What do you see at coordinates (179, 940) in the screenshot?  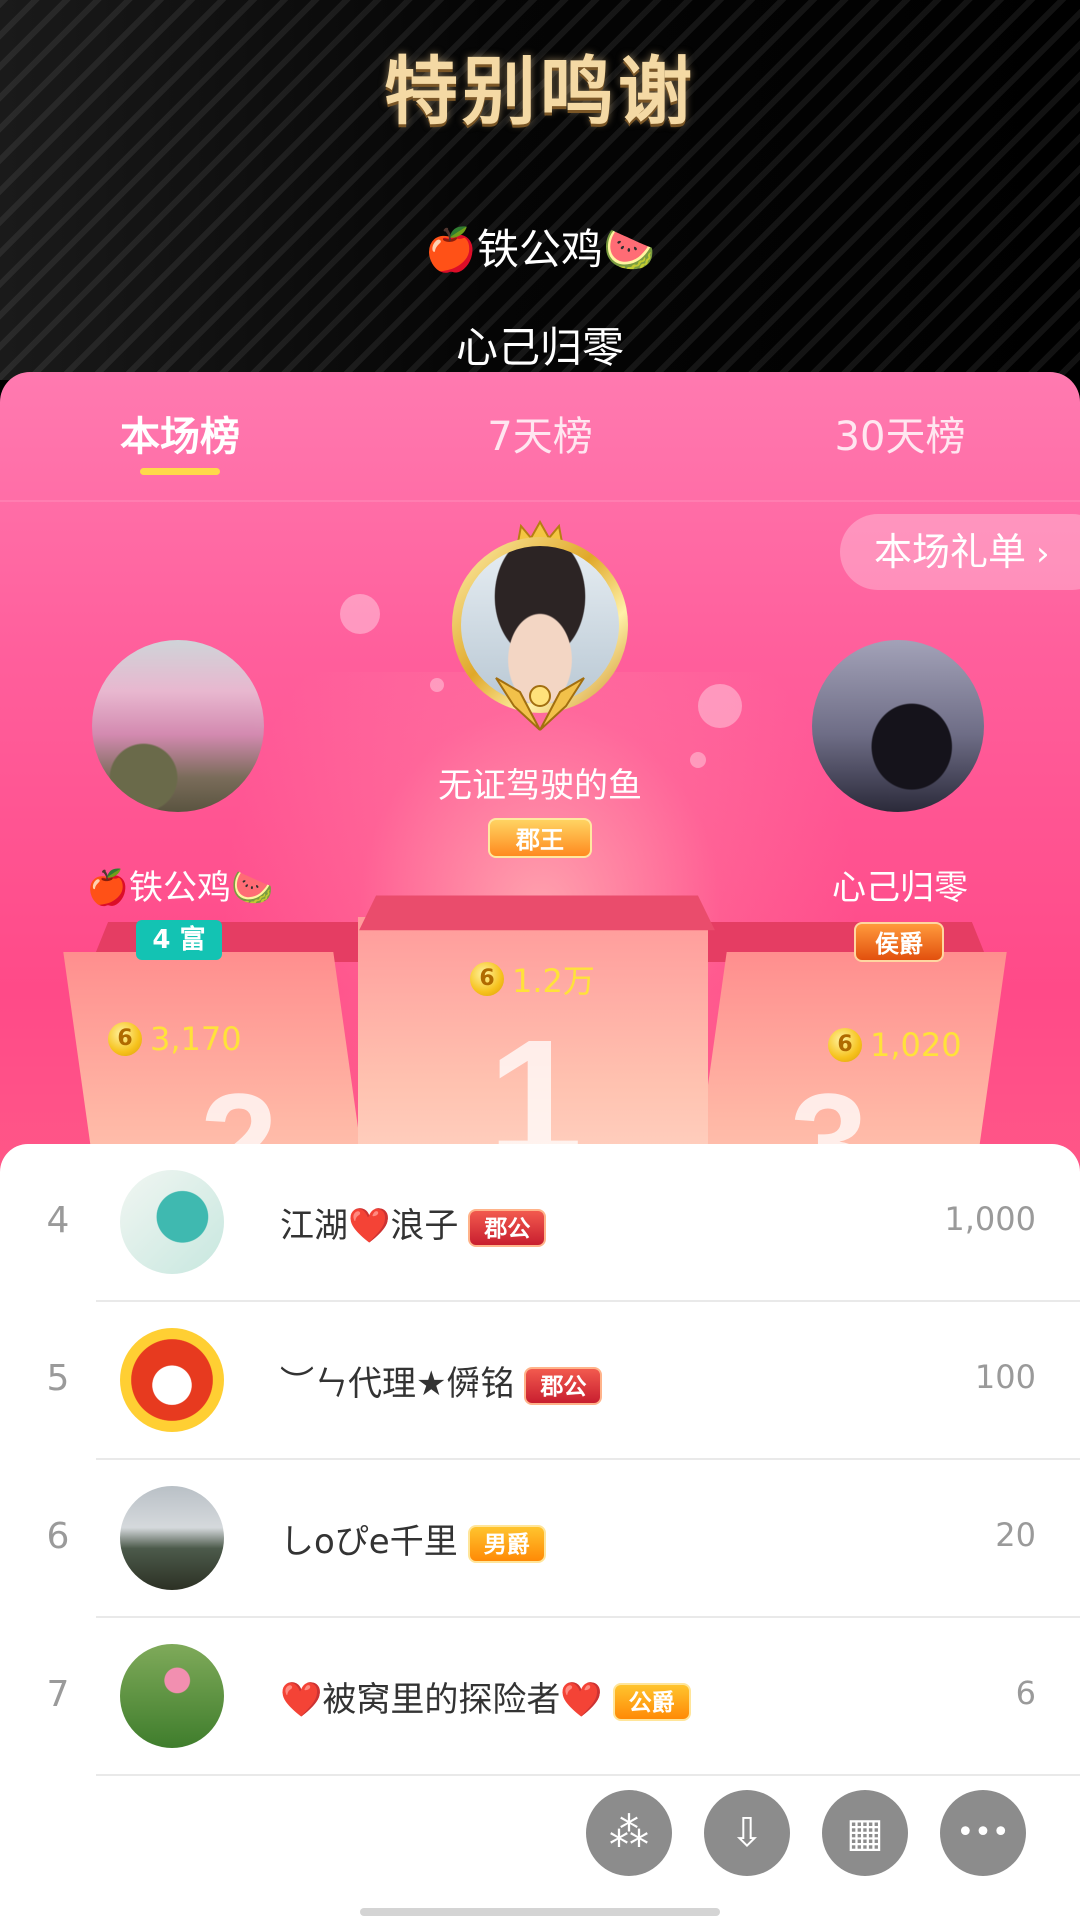 I see `wealth-level-badge: 4 富` at bounding box center [179, 940].